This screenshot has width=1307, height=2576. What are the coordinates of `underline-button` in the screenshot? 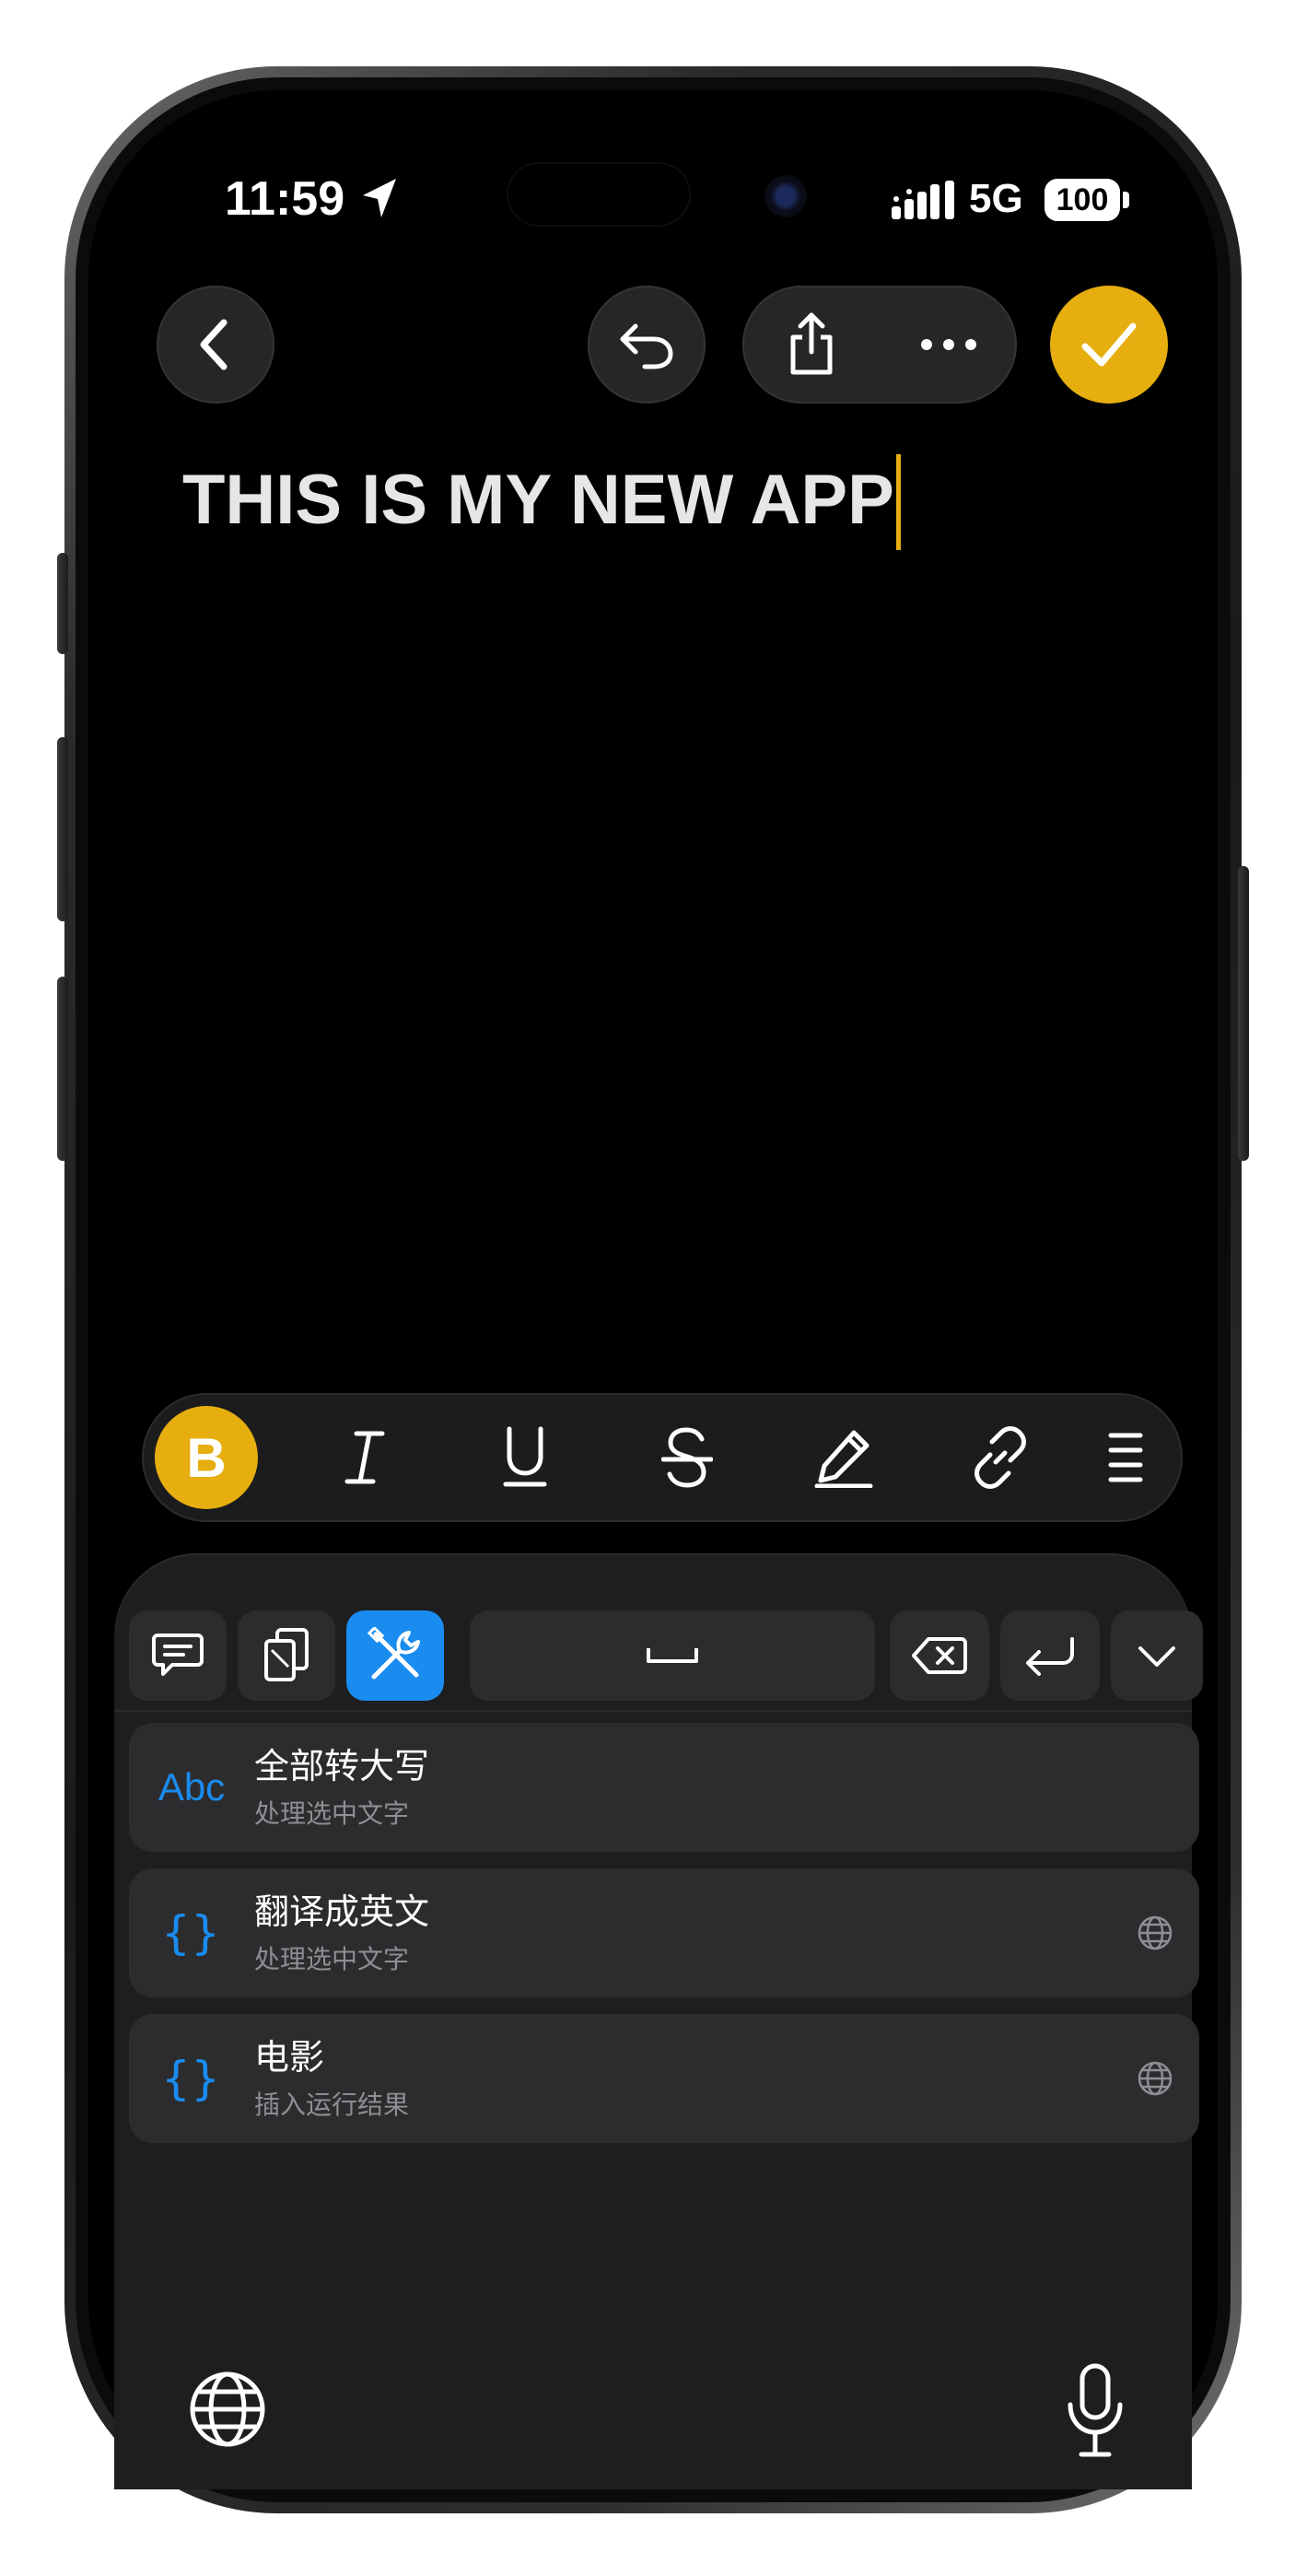 It's located at (525, 1457).